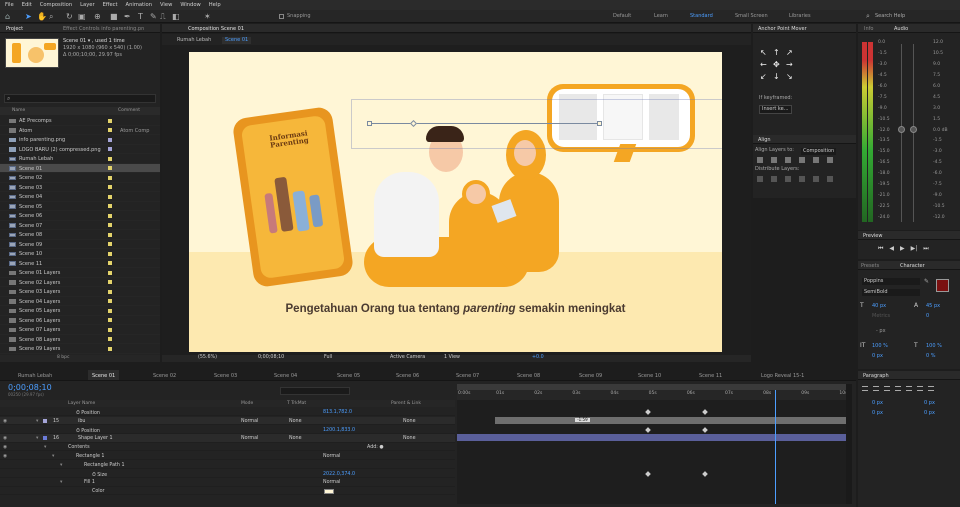 Image resolution: width=960 pixels, height=507 pixels. I want to click on timeline-tab-rumah-lebah: Rumah Lebah, so click(35, 375).